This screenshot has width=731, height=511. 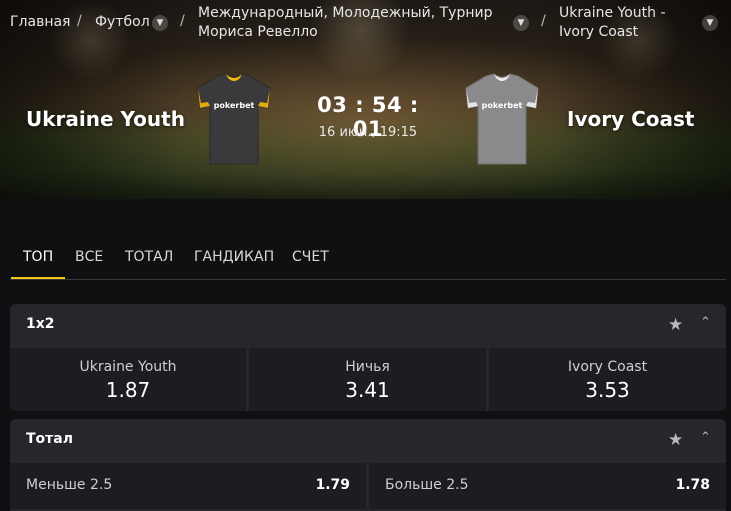 I want to click on outcome-odd: 1.87, so click(x=128, y=390).